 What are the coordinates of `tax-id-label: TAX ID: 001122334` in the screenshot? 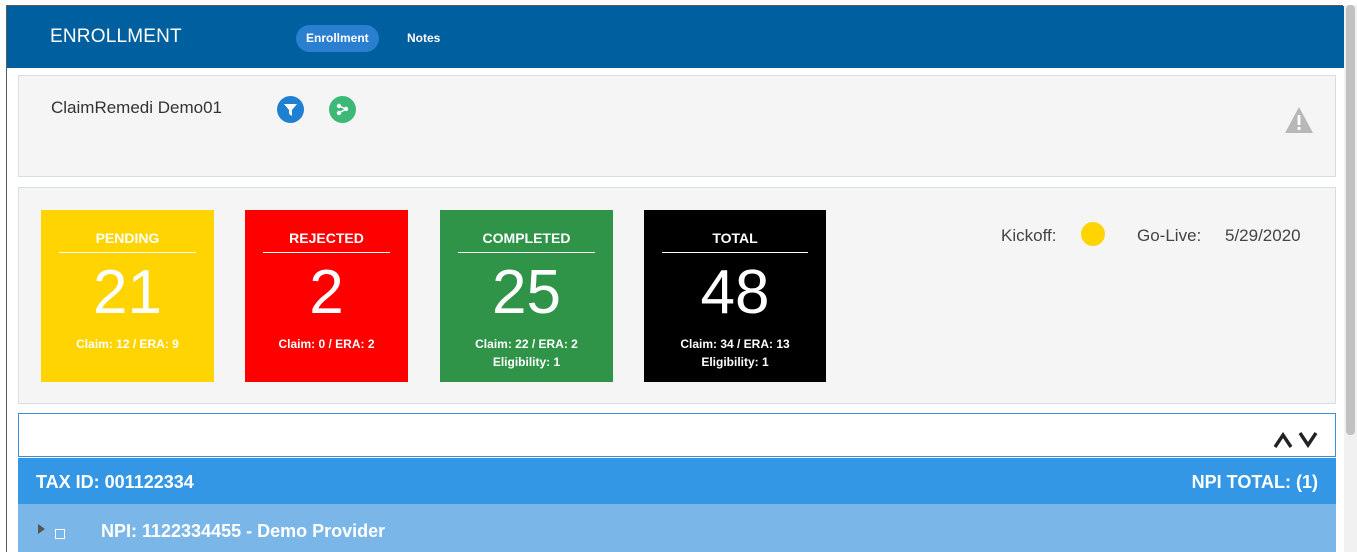 It's located at (115, 482).